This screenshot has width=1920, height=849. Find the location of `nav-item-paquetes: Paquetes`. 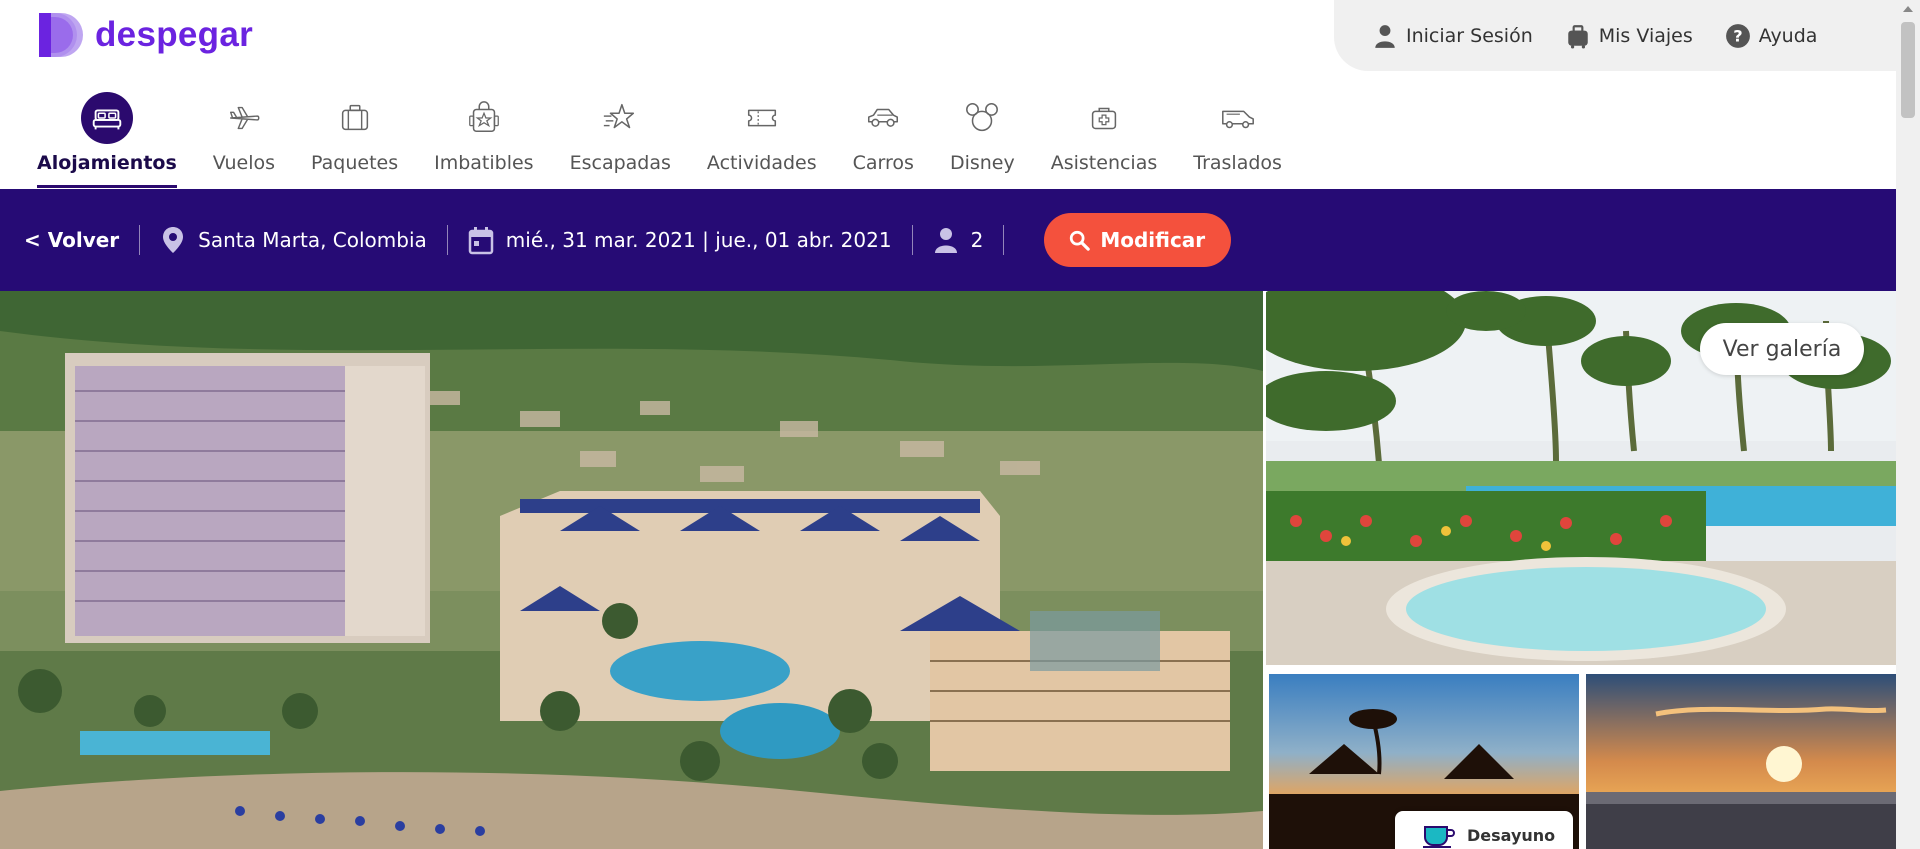

nav-item-paquetes: Paquetes is located at coordinates (354, 140).